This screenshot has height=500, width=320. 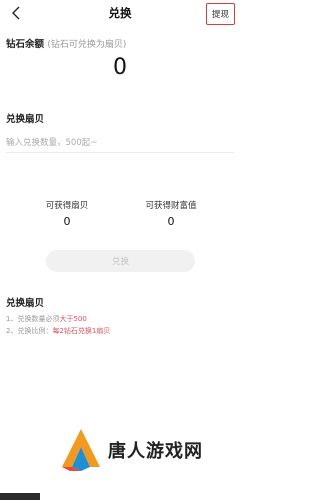 I want to click on exchange-amount-input, so click(x=120, y=143).